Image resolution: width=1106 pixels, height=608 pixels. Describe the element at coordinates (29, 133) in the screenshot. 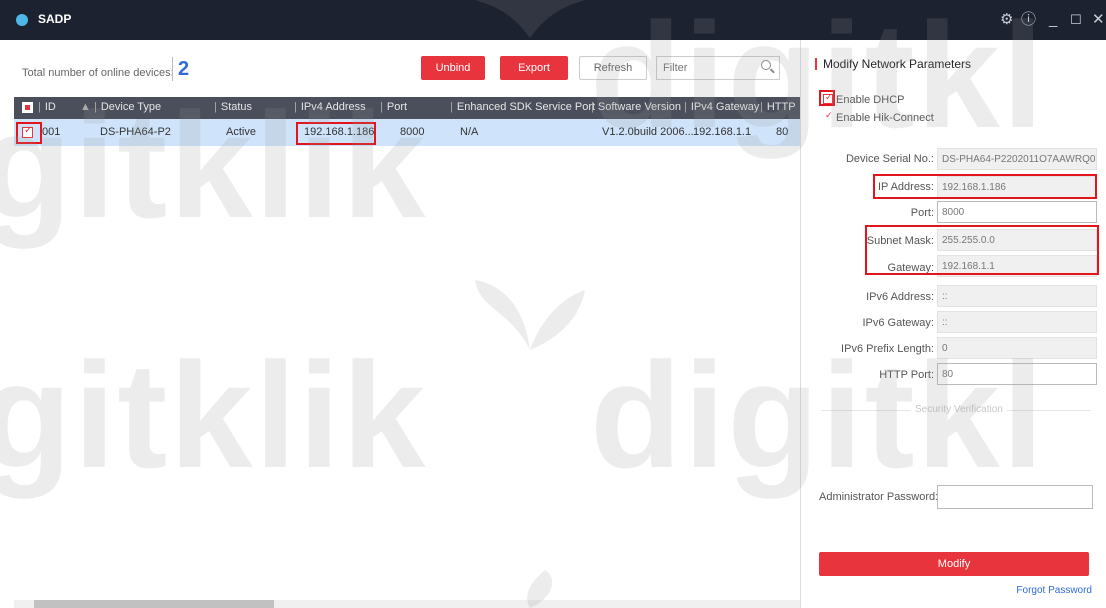

I see `highlight-box-checkbox` at that location.